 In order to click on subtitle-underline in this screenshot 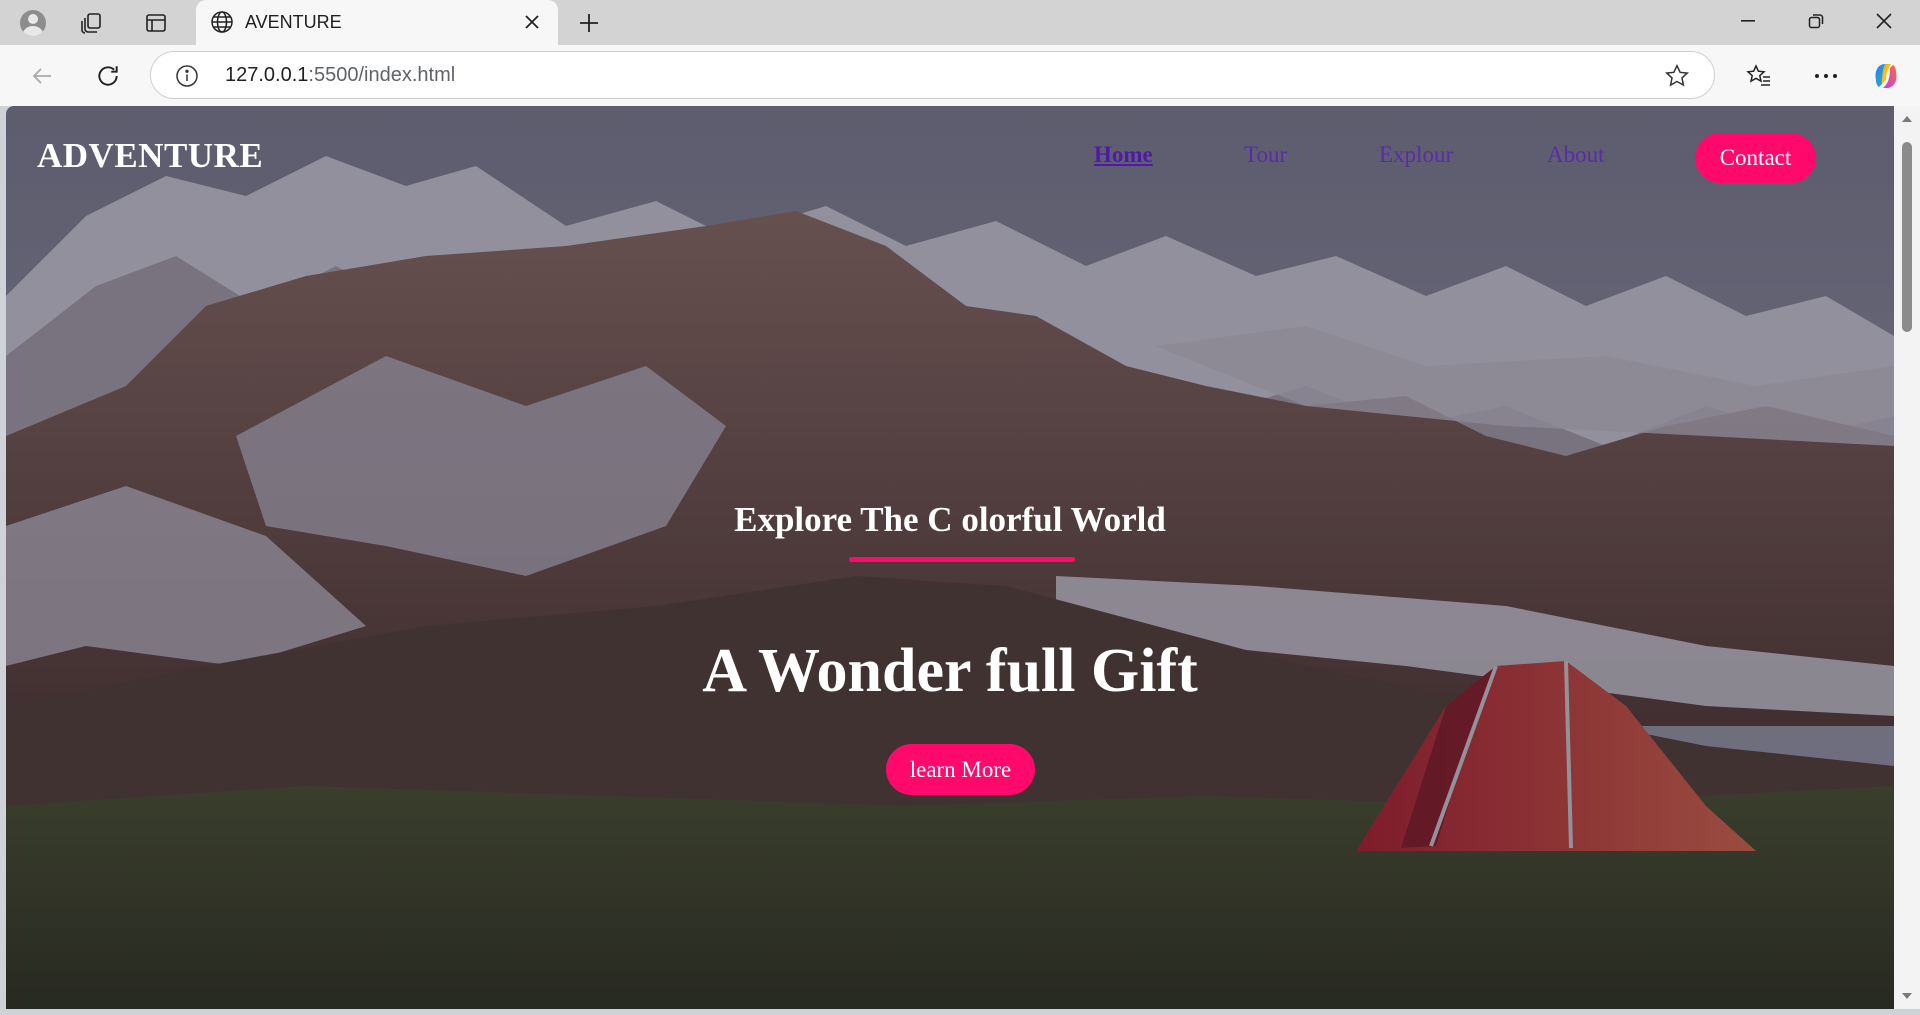, I will do `click(962, 559)`.